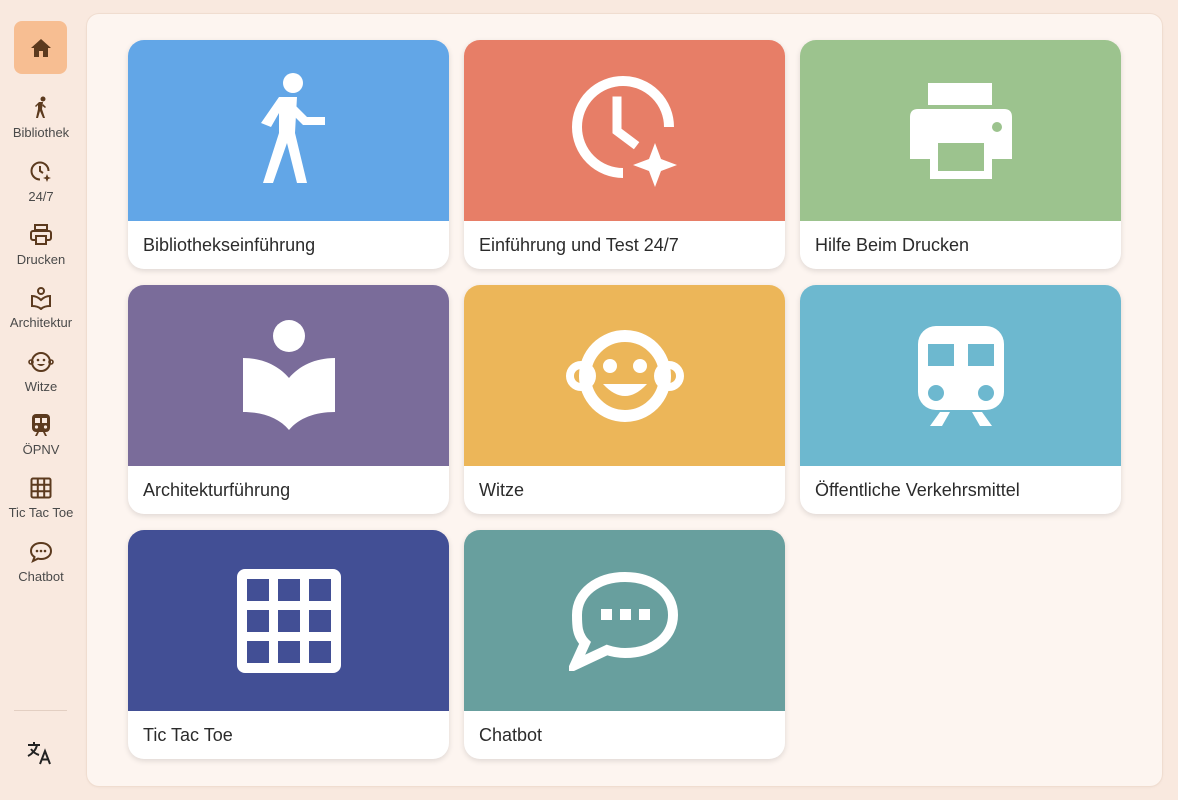 The height and width of the screenshot is (800, 1178). I want to click on card-title: Architekturführung, so click(217, 490).